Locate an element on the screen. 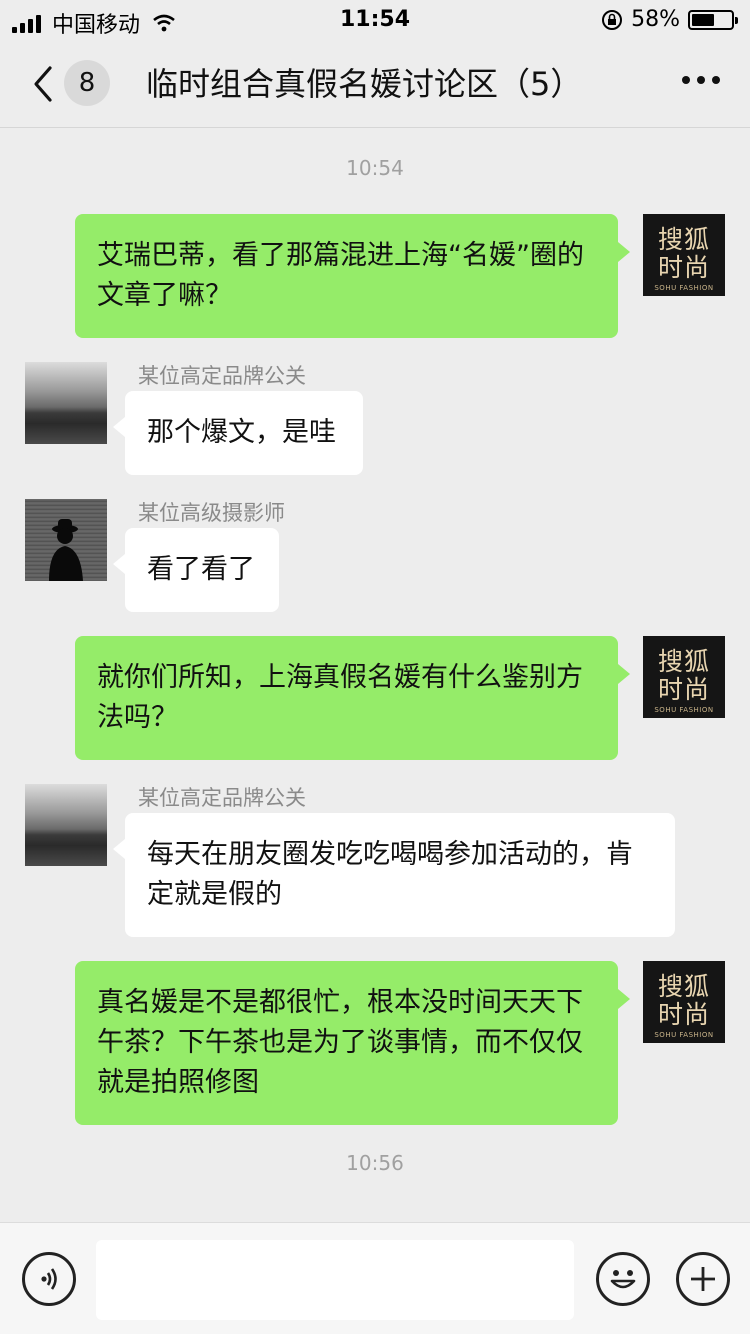  input-bar is located at coordinates (375, 1278).